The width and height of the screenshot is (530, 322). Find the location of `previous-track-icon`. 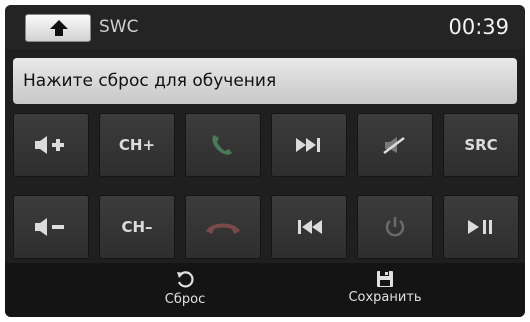

previous-track-icon is located at coordinates (310, 227).